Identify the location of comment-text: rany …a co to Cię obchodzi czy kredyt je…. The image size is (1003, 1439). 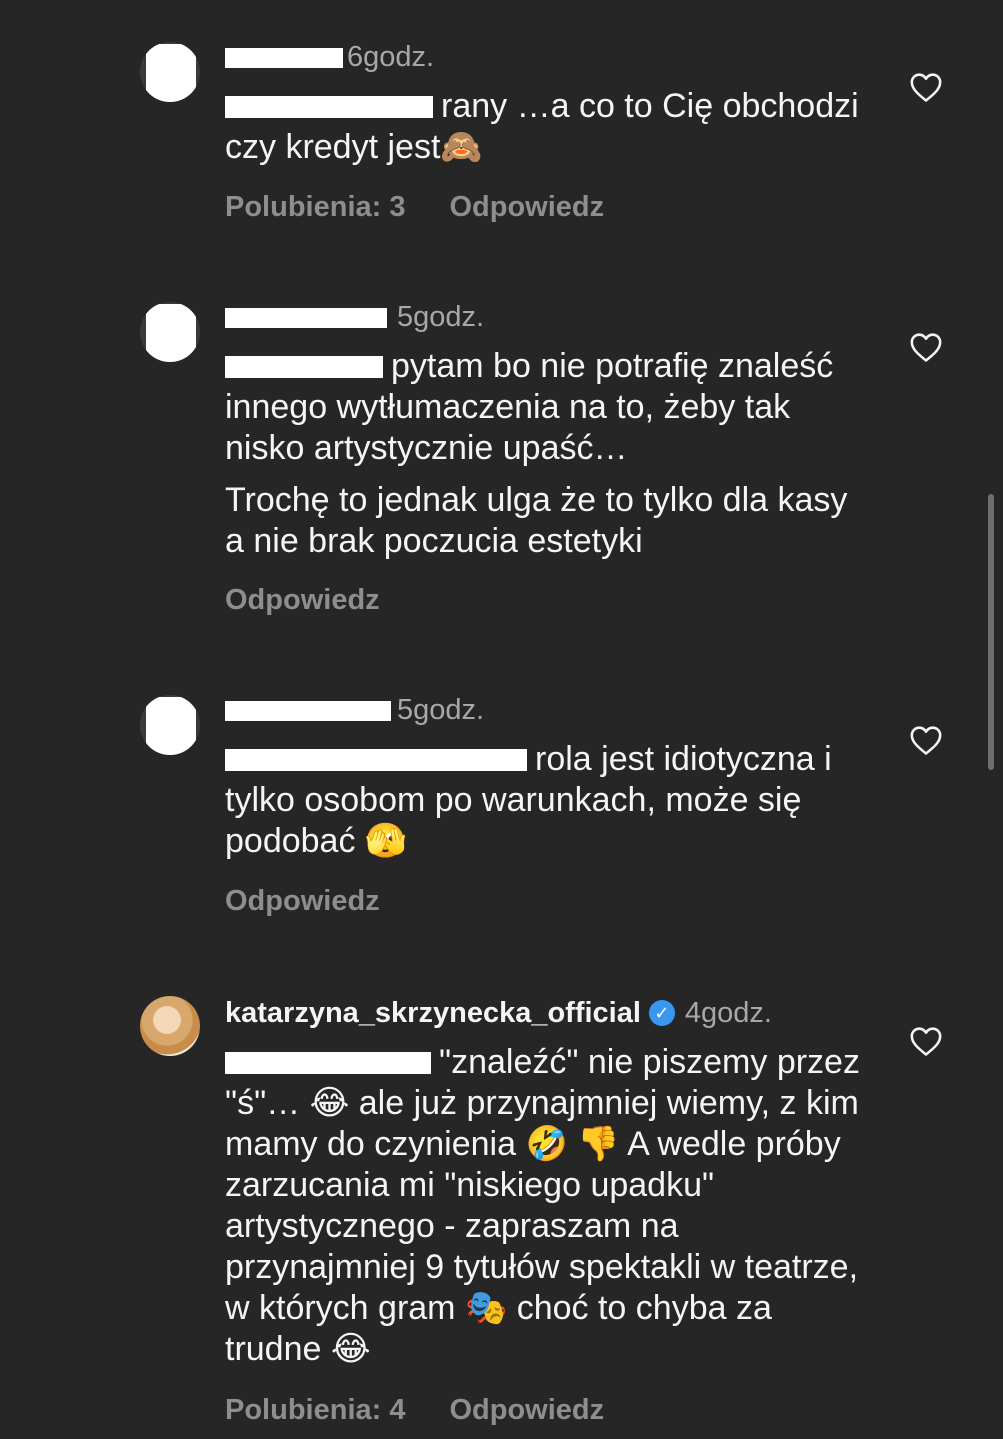
(545, 127).